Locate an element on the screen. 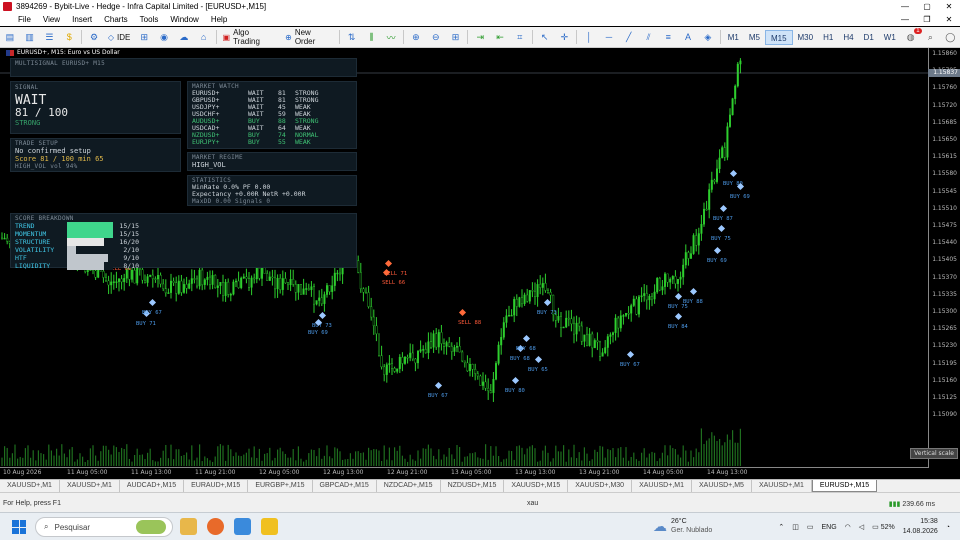 Image resolution: width=960 pixels, height=540 pixels. doc-minimize-button: — is located at coordinates (905, 19).